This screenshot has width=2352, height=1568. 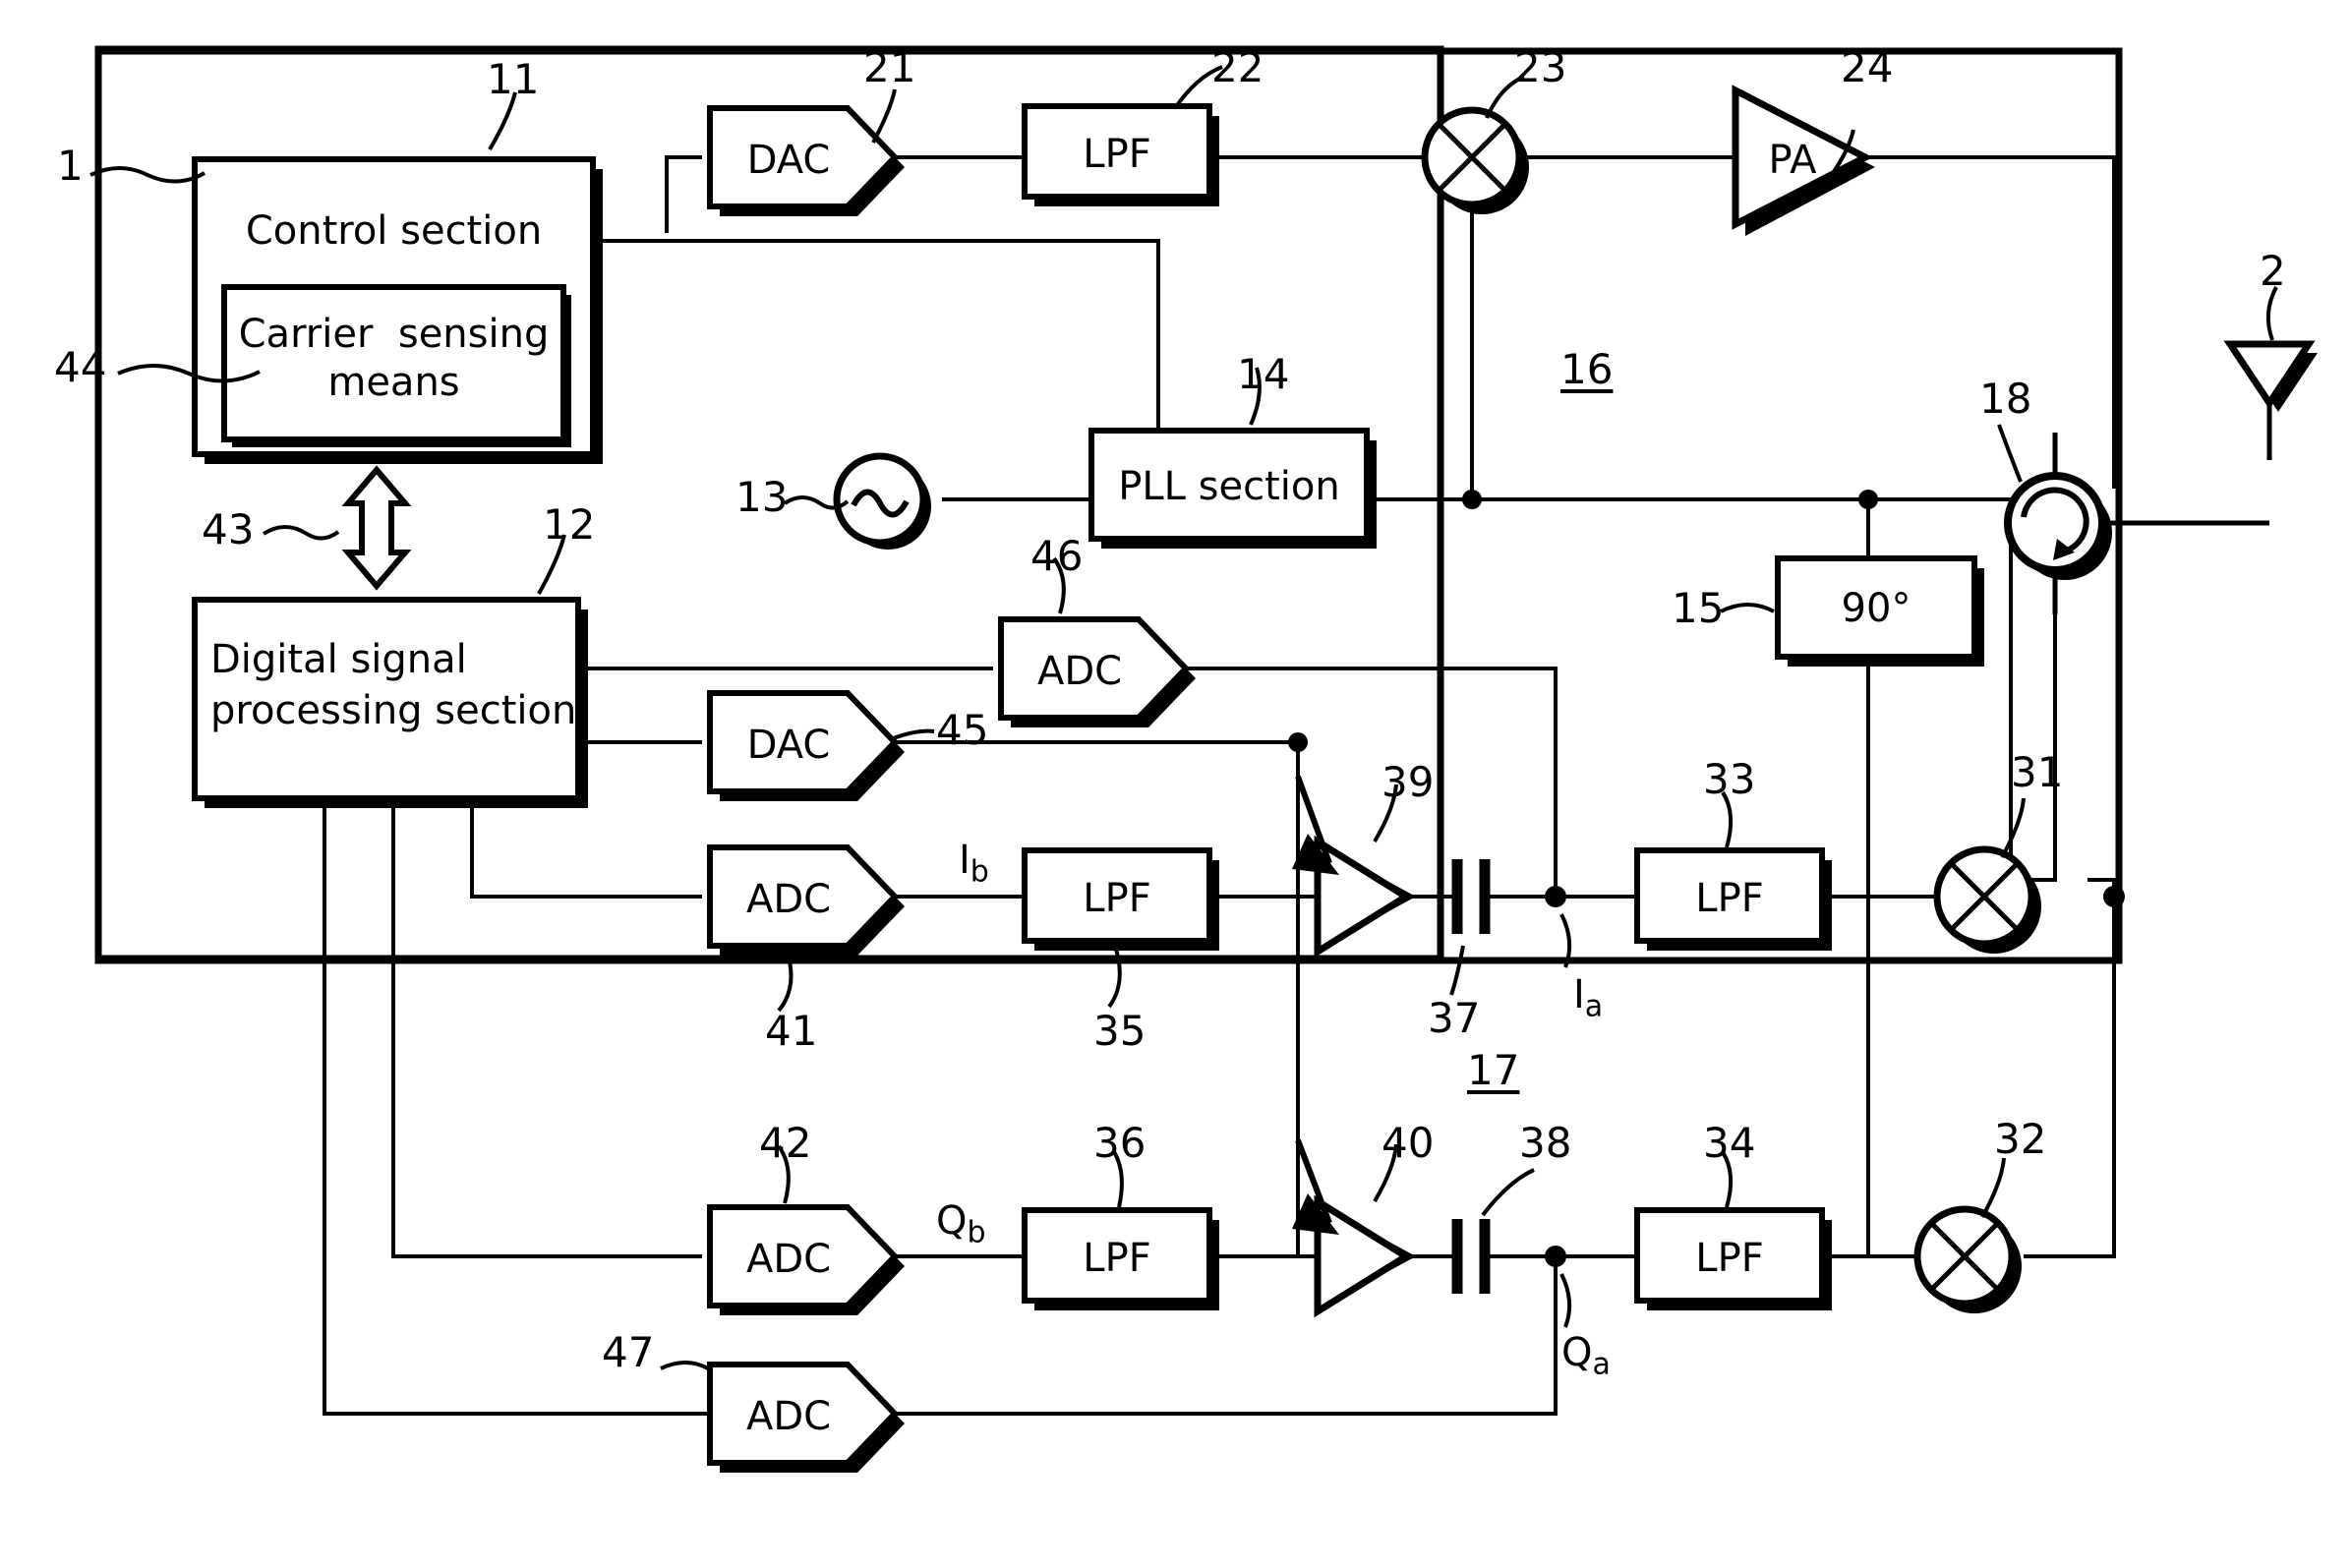 I want to click on ref-18: 18, so click(x=2005, y=399).